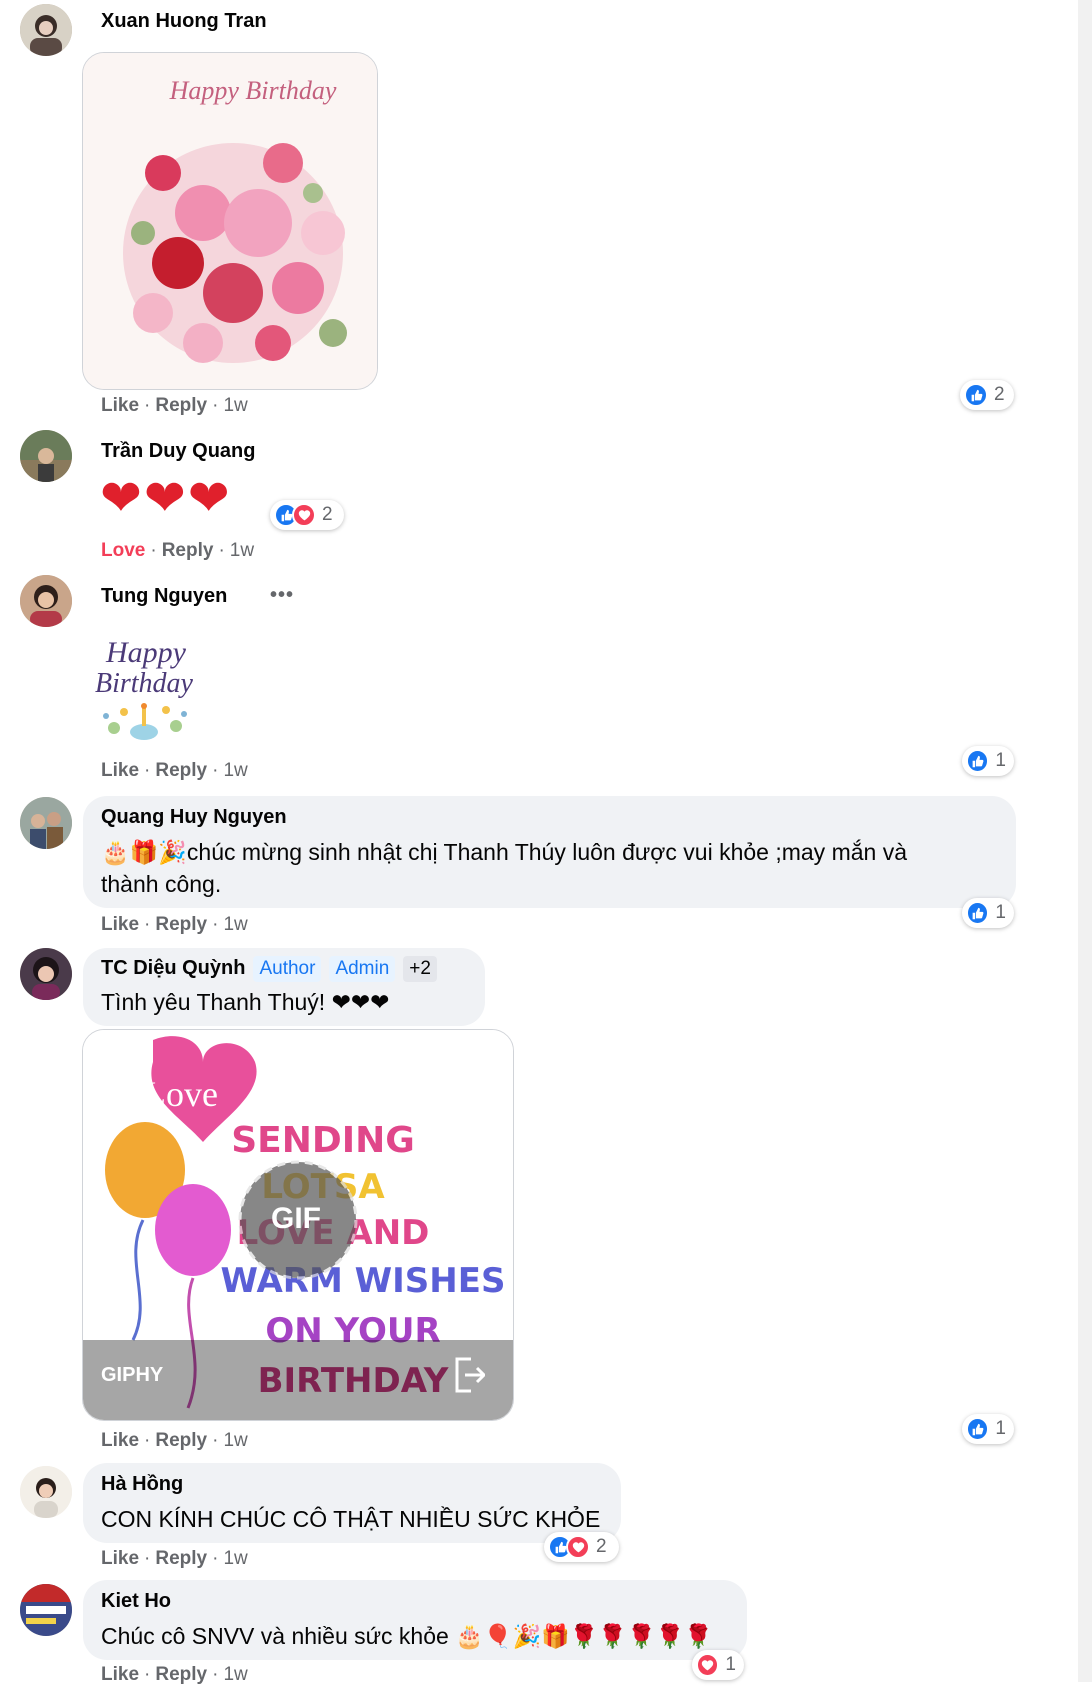  I want to click on gif-label: GIF, so click(296, 1219).